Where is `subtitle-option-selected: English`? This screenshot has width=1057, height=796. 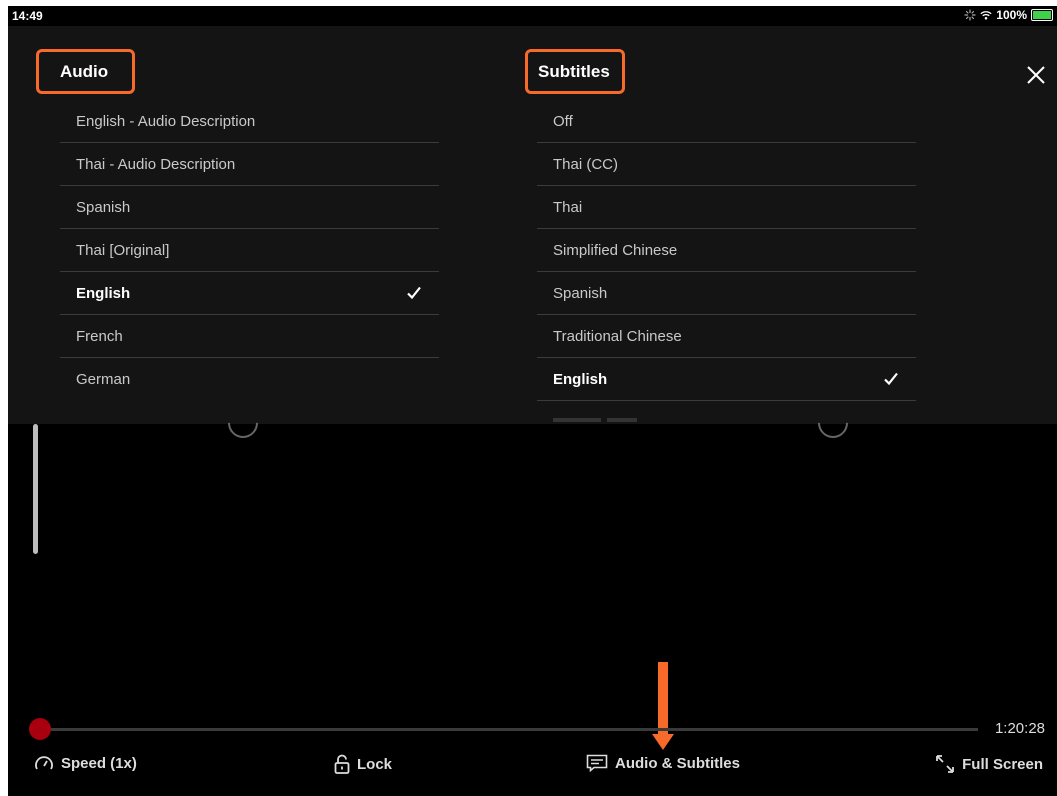 subtitle-option-selected: English is located at coordinates (726, 379).